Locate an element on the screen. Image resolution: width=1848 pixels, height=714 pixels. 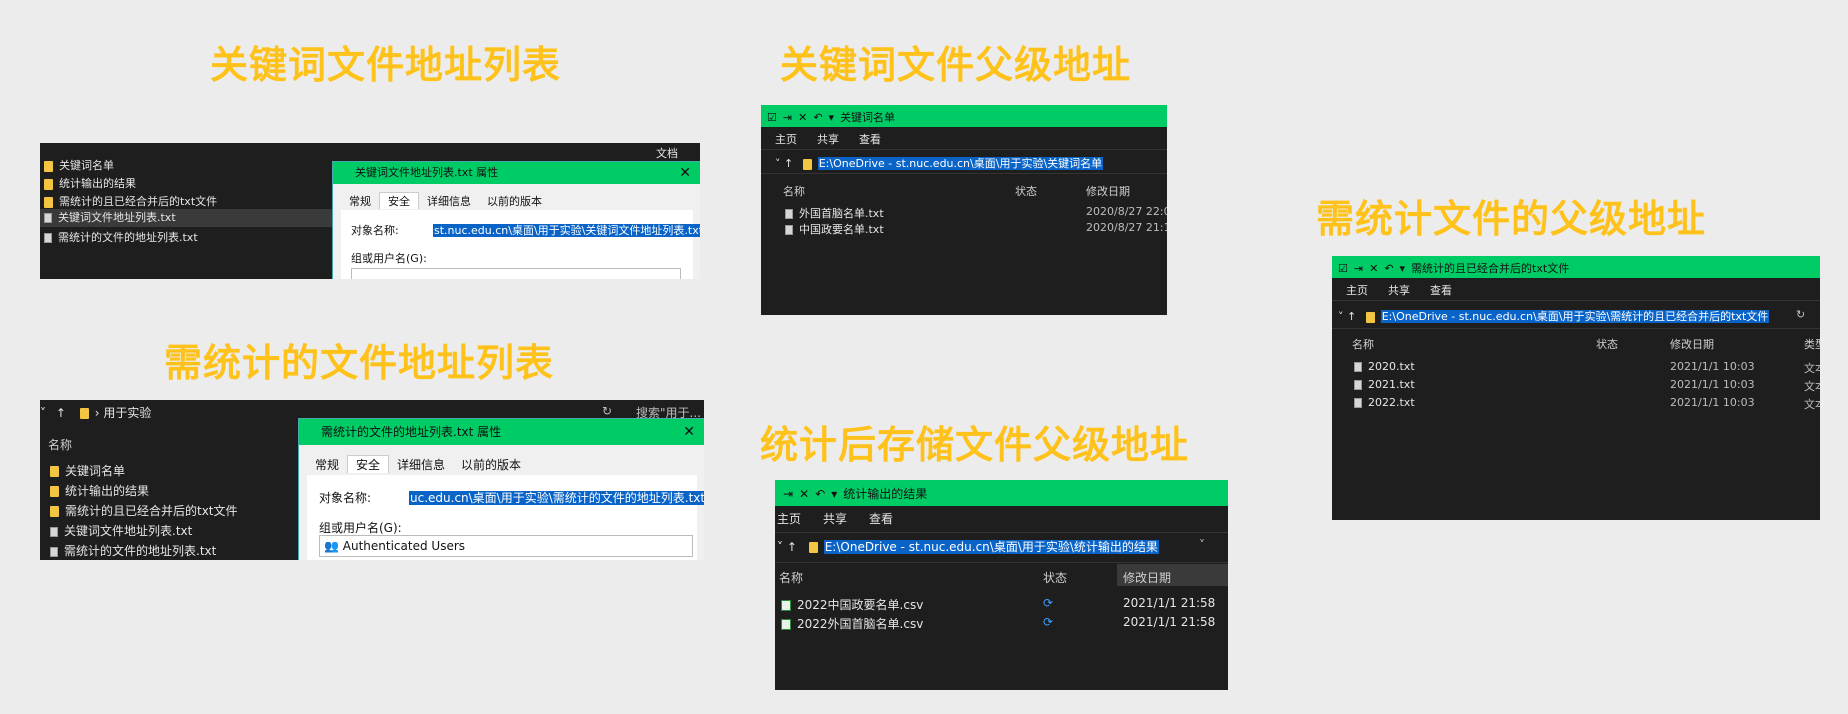
list-item: 关键词文件地址列表.txt is located at coordinates (121, 530).